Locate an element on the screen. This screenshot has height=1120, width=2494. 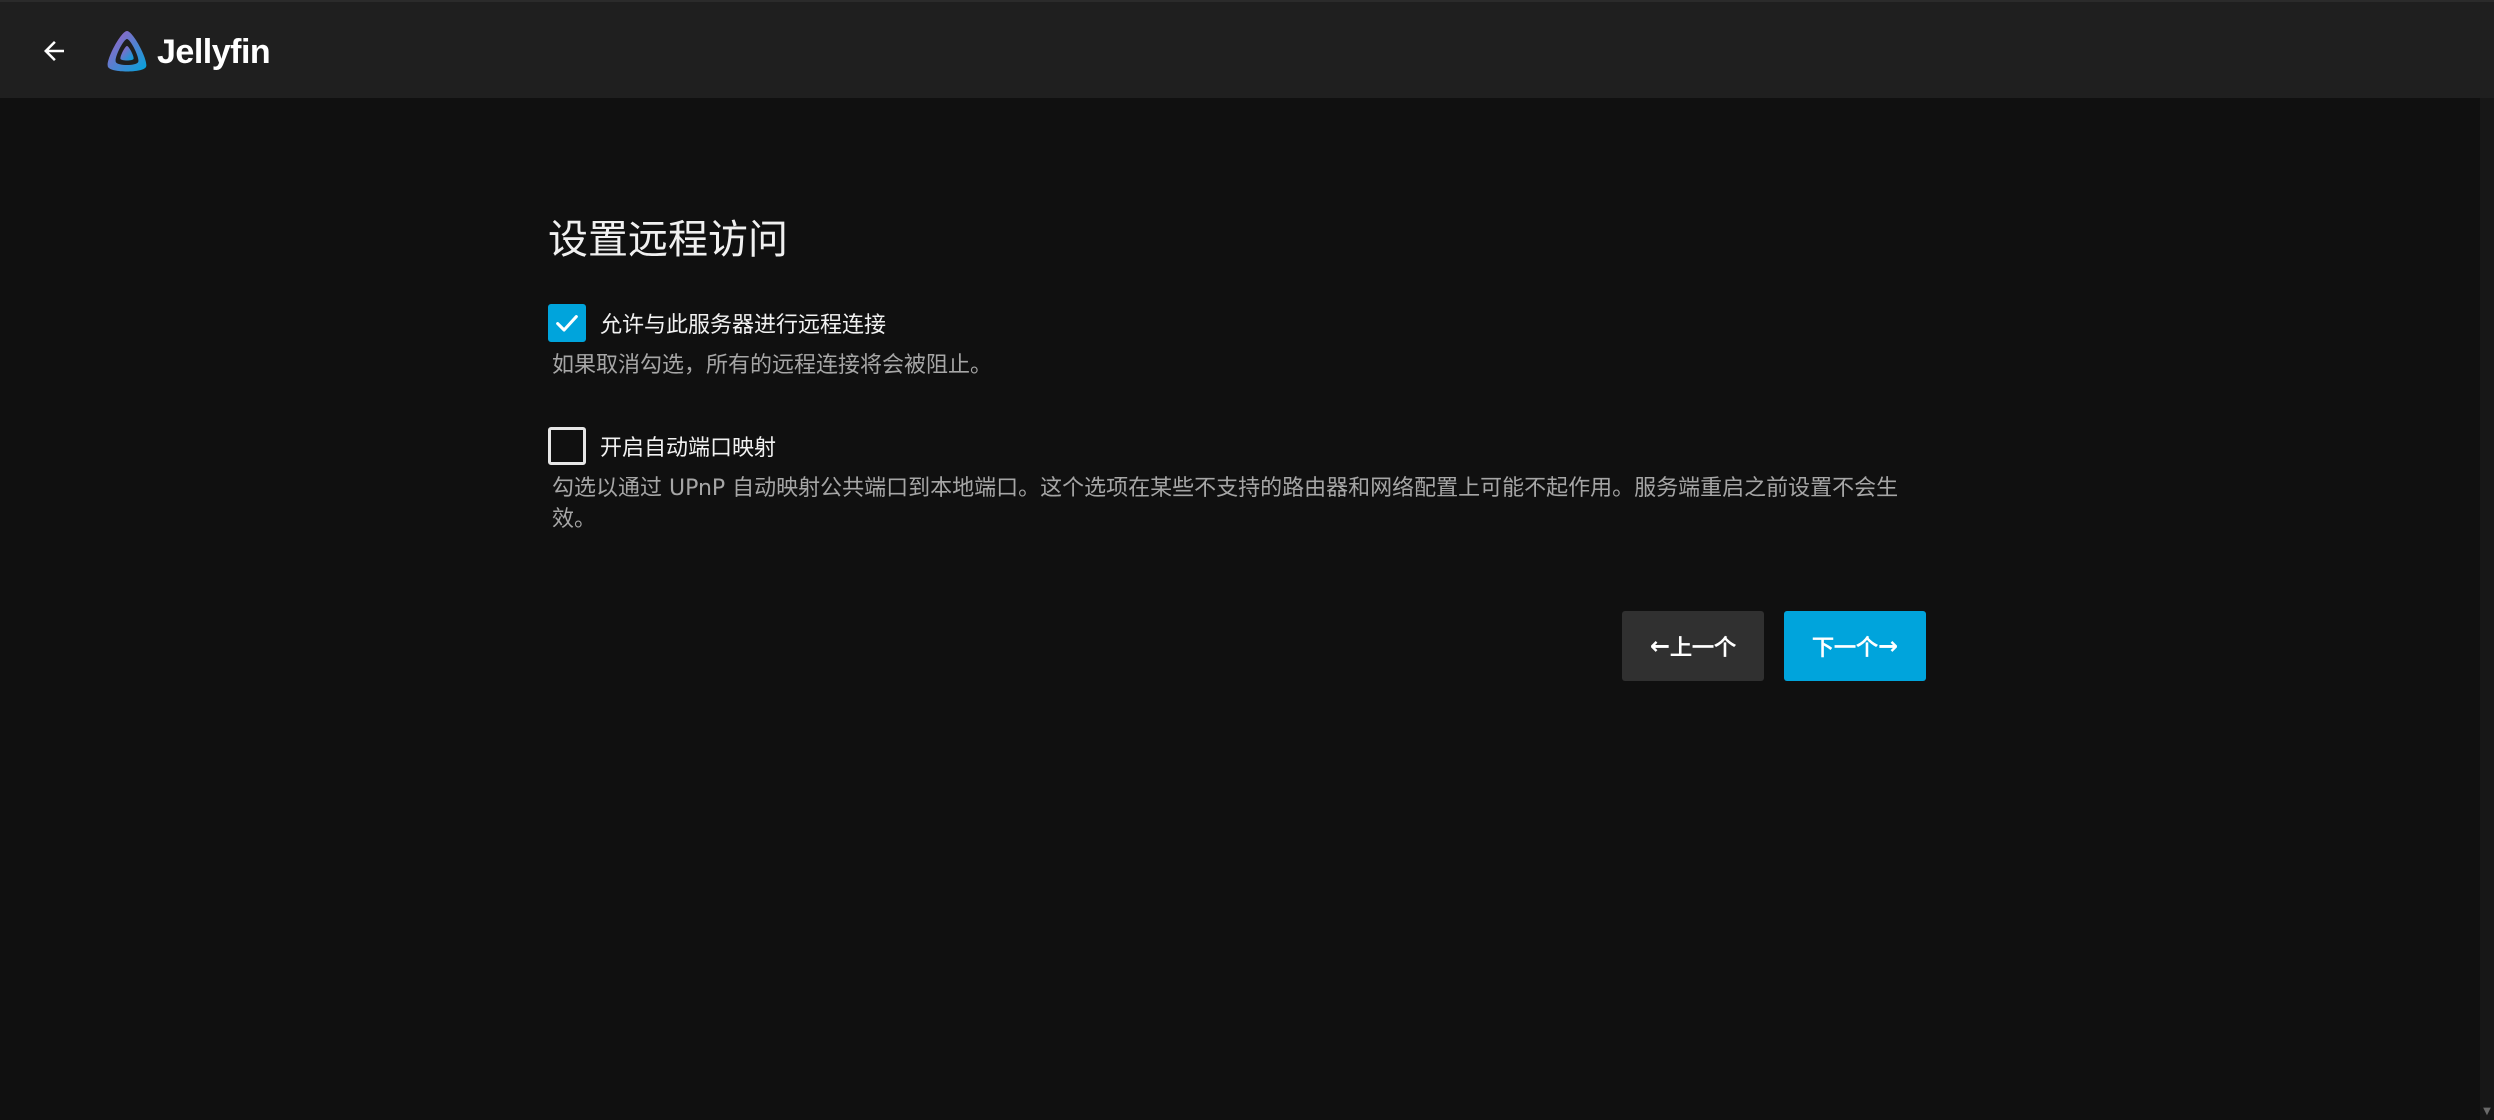
upnp-checkbox is located at coordinates (567, 446).